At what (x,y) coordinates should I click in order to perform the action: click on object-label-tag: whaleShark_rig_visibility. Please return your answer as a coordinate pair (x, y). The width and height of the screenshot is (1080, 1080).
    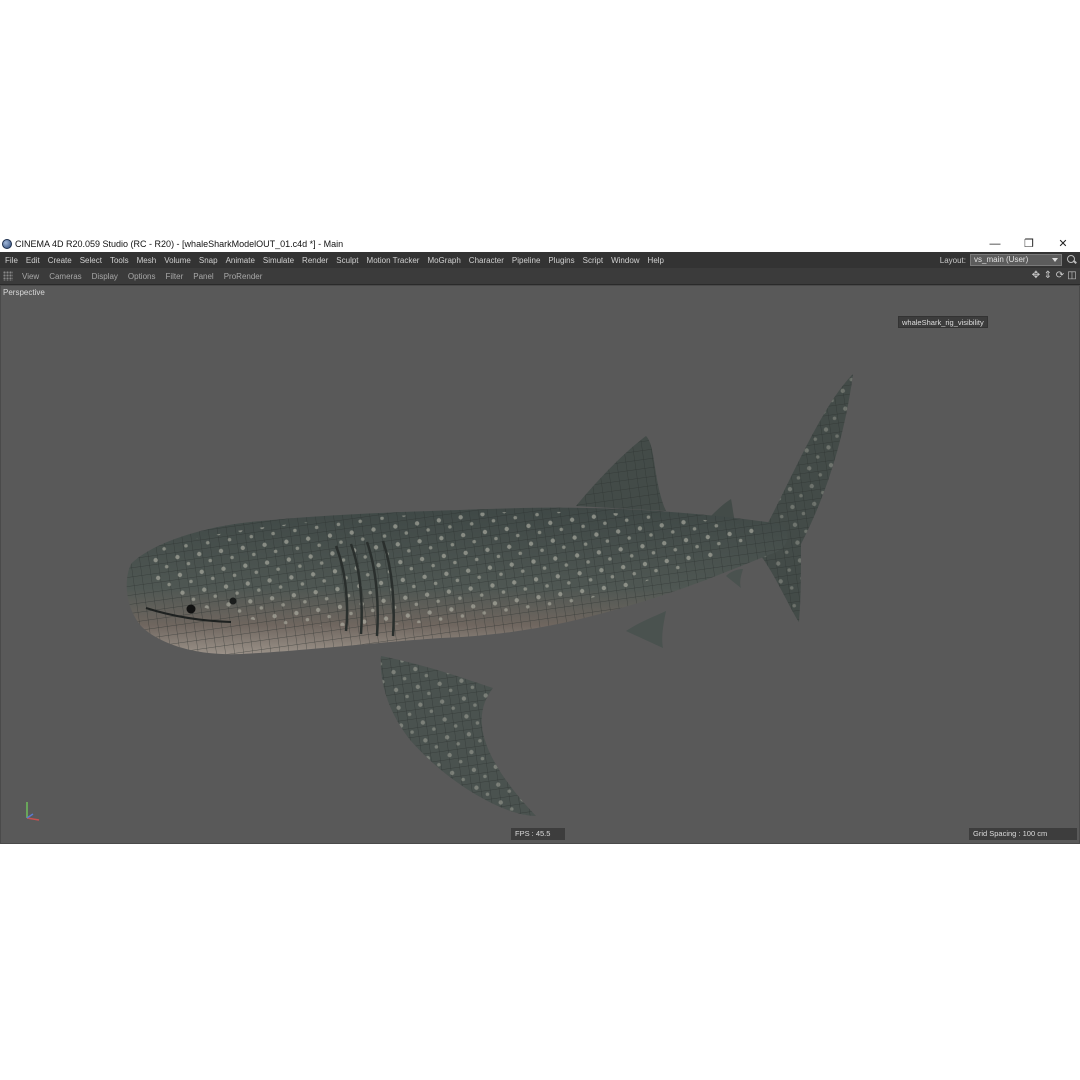
    Looking at the image, I should click on (943, 322).